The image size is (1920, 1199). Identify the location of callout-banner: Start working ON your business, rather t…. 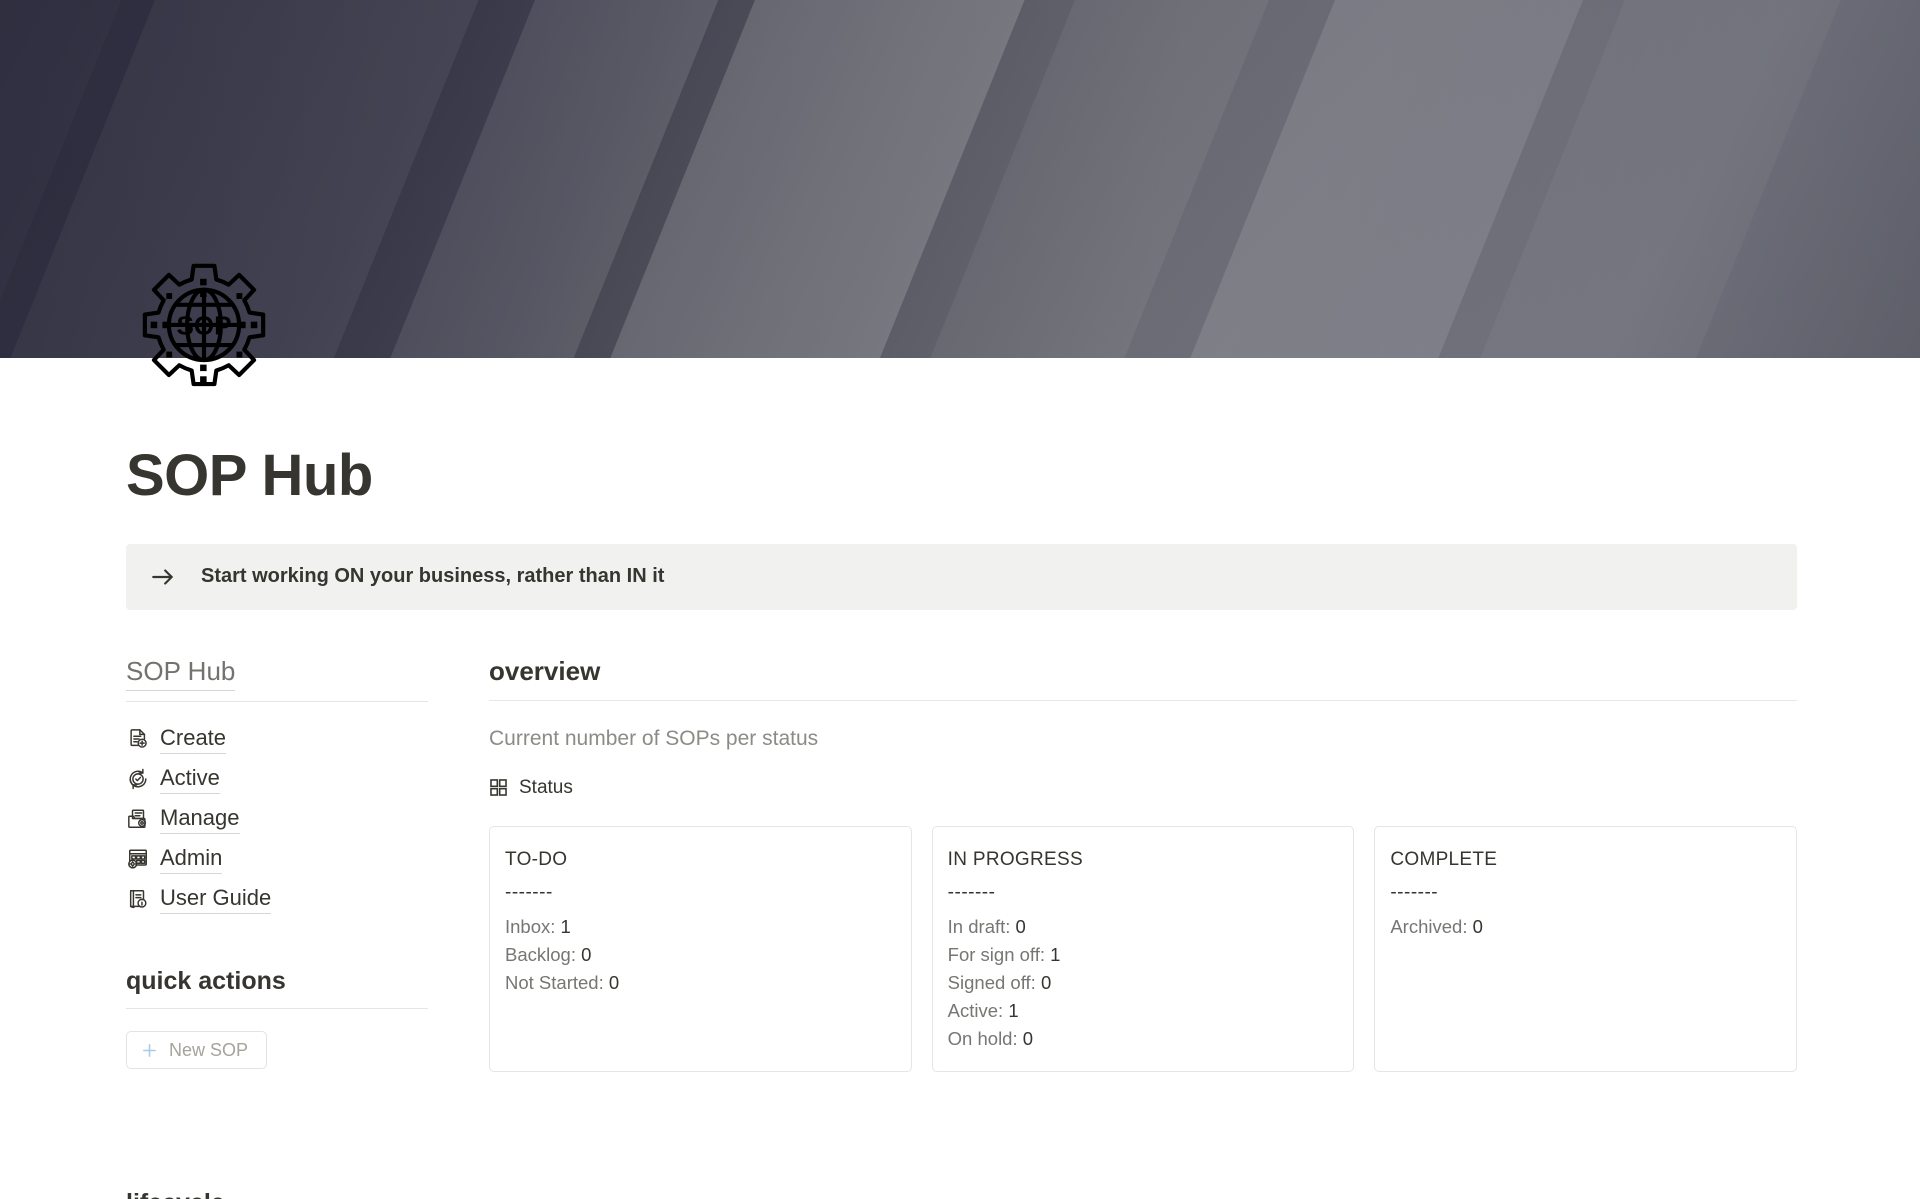
(961, 576).